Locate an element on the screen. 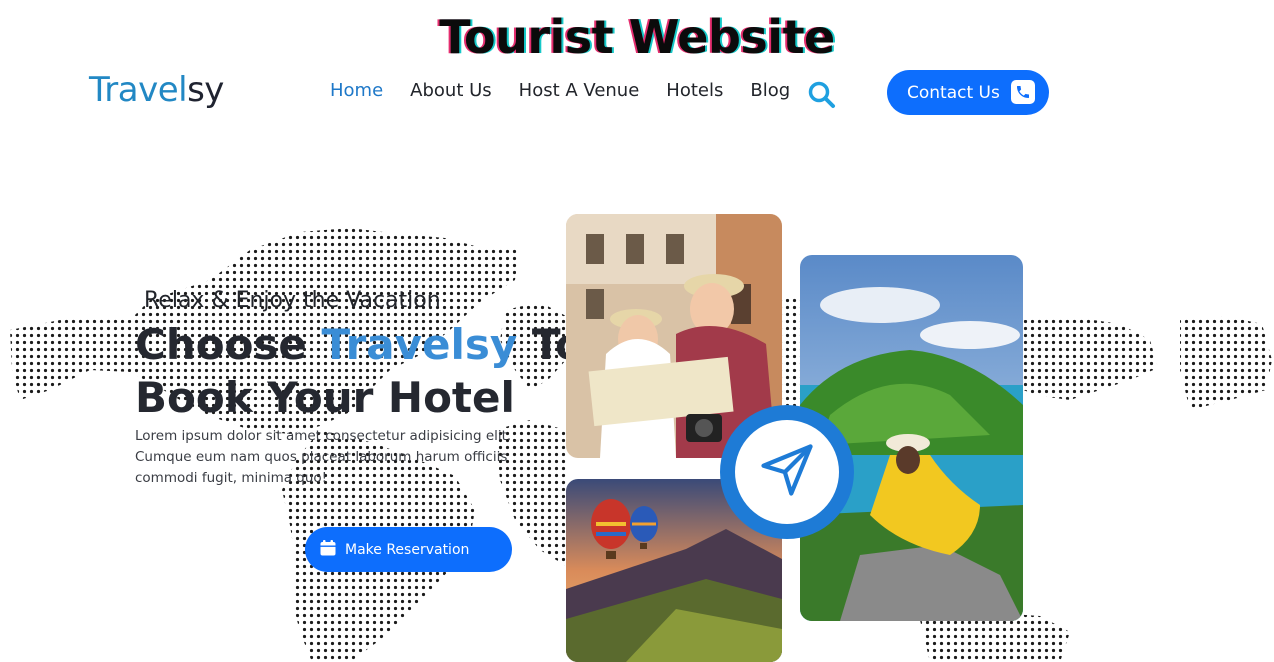  hero-title-part-1: Choose is located at coordinates (221, 344).